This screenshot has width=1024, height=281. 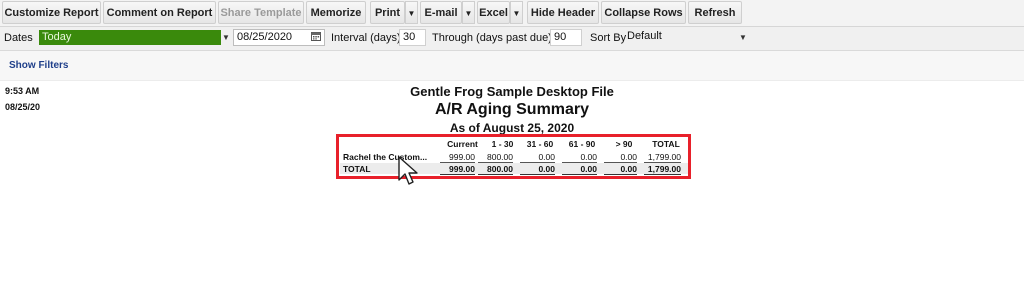 I want to click on collapse-rows-button: Collapse Rows, so click(x=643, y=12).